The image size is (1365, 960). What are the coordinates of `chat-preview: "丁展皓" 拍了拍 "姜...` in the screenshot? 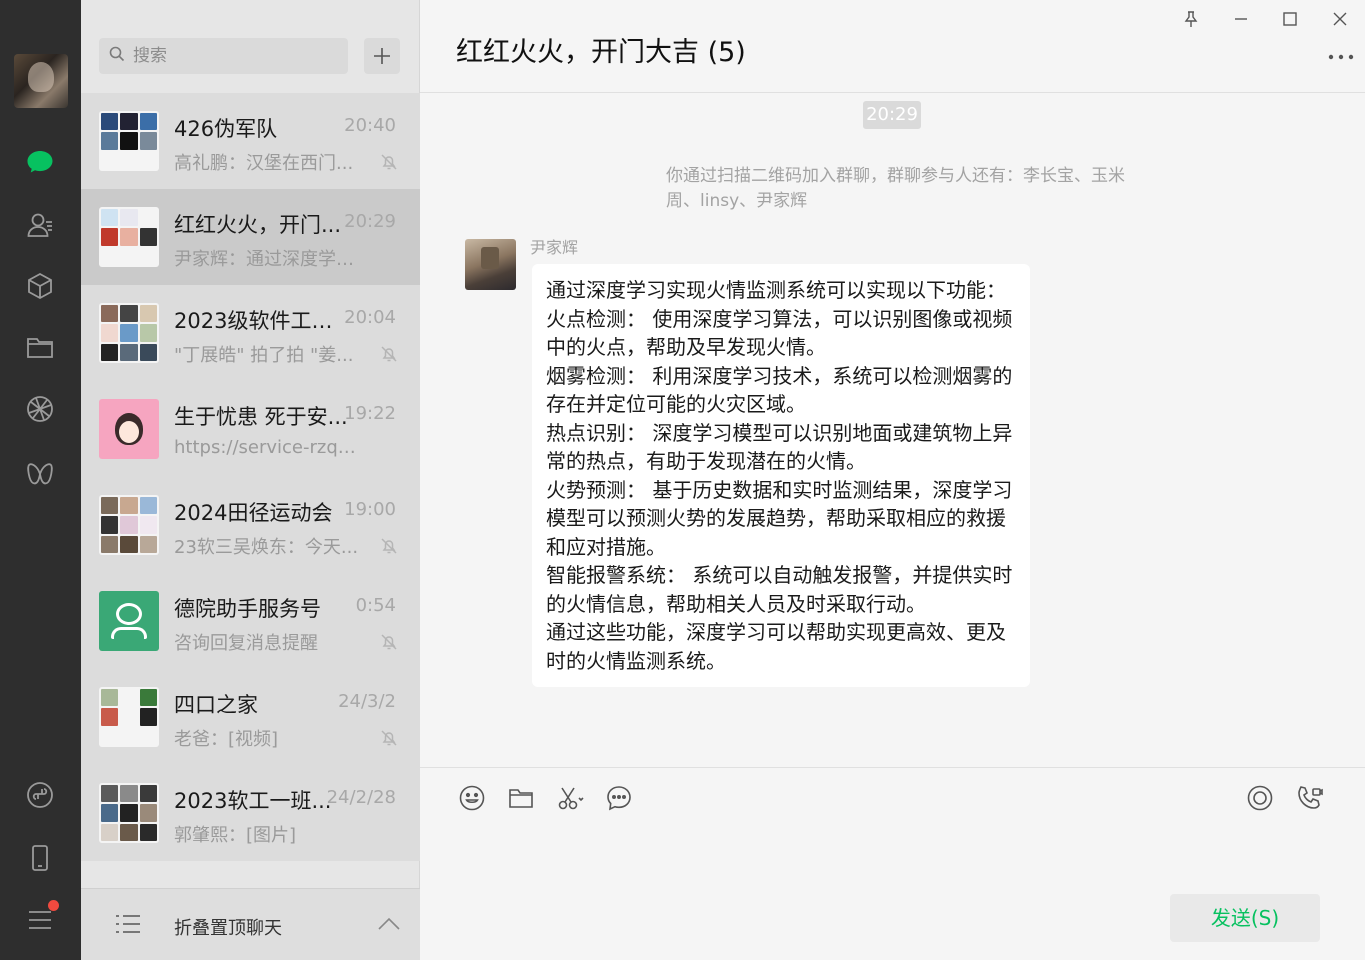 It's located at (264, 355).